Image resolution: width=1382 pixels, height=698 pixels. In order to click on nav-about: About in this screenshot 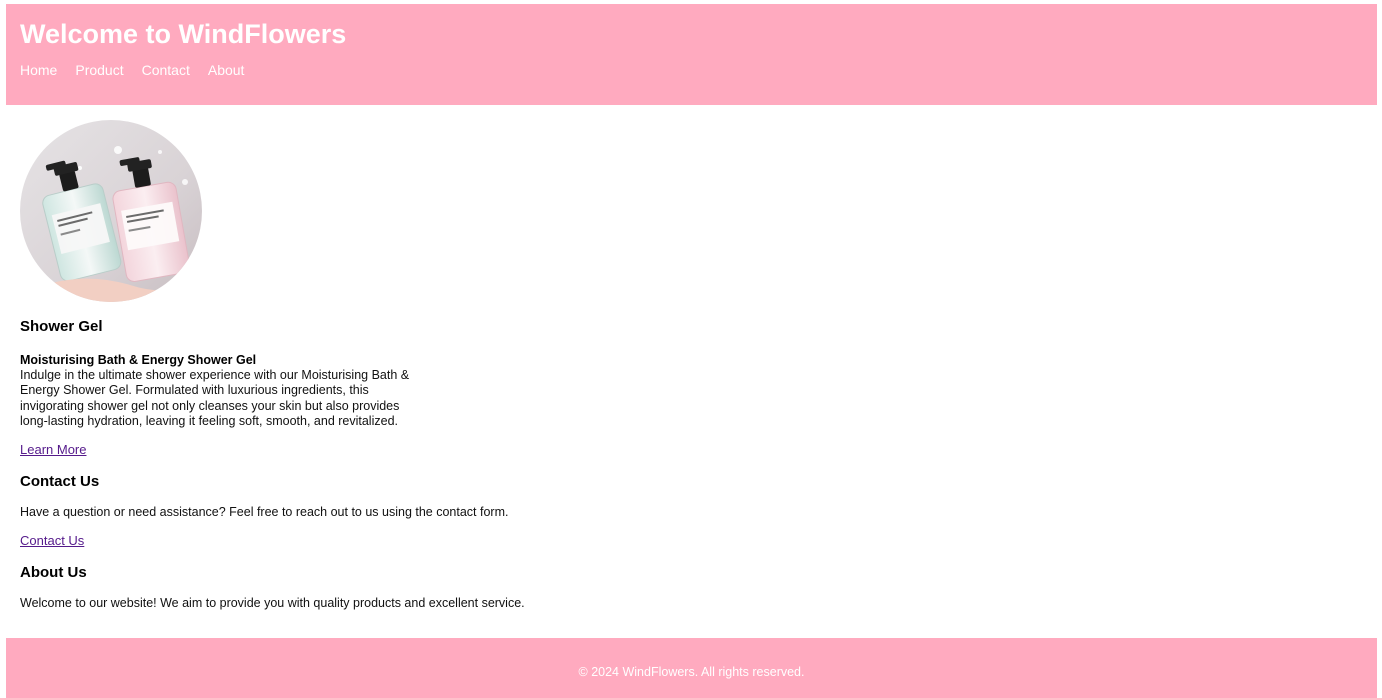, I will do `click(226, 70)`.